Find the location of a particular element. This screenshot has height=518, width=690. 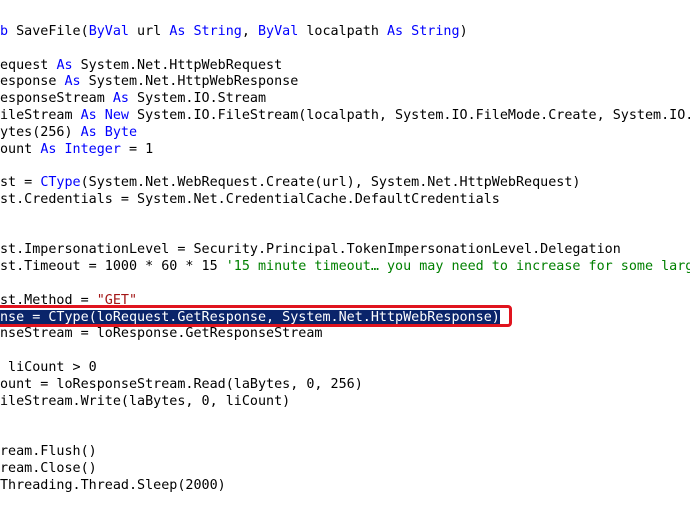

code-line: ileStream.Write(laBytes, 0, liCount) is located at coordinates (145, 402).